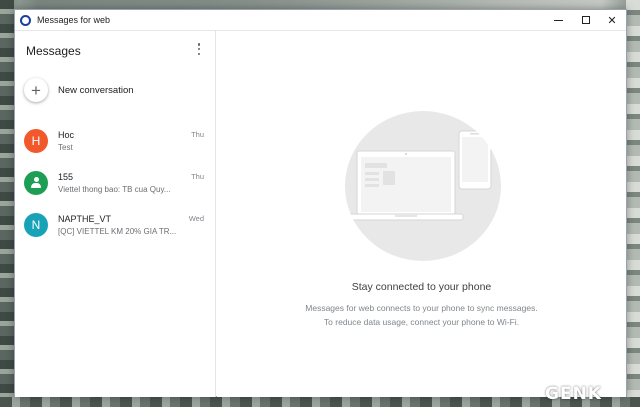 The height and width of the screenshot is (407, 640). Describe the element at coordinates (420, 175) in the screenshot. I see `laptop-phone-icon` at that location.